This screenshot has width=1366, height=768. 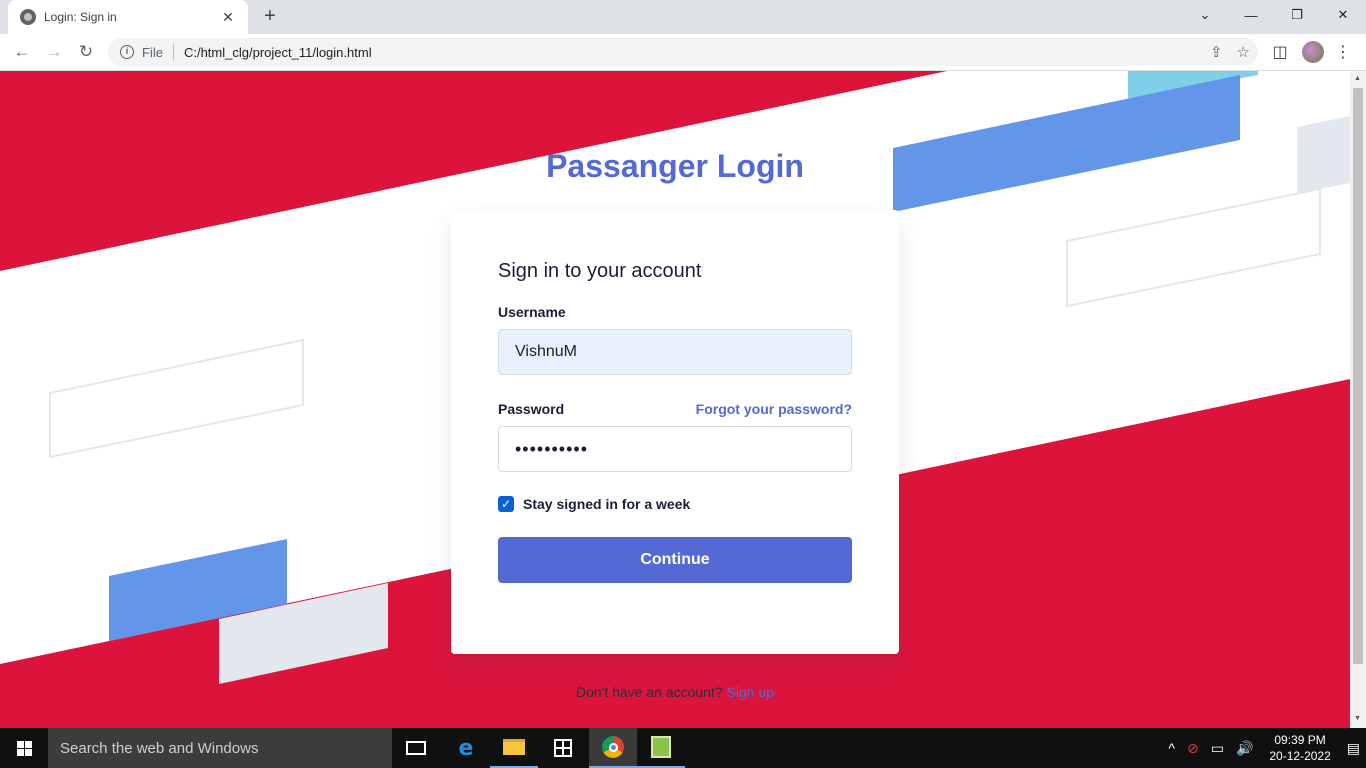 What do you see at coordinates (1216, 52) in the screenshot?
I see `share-icon: ⇪` at bounding box center [1216, 52].